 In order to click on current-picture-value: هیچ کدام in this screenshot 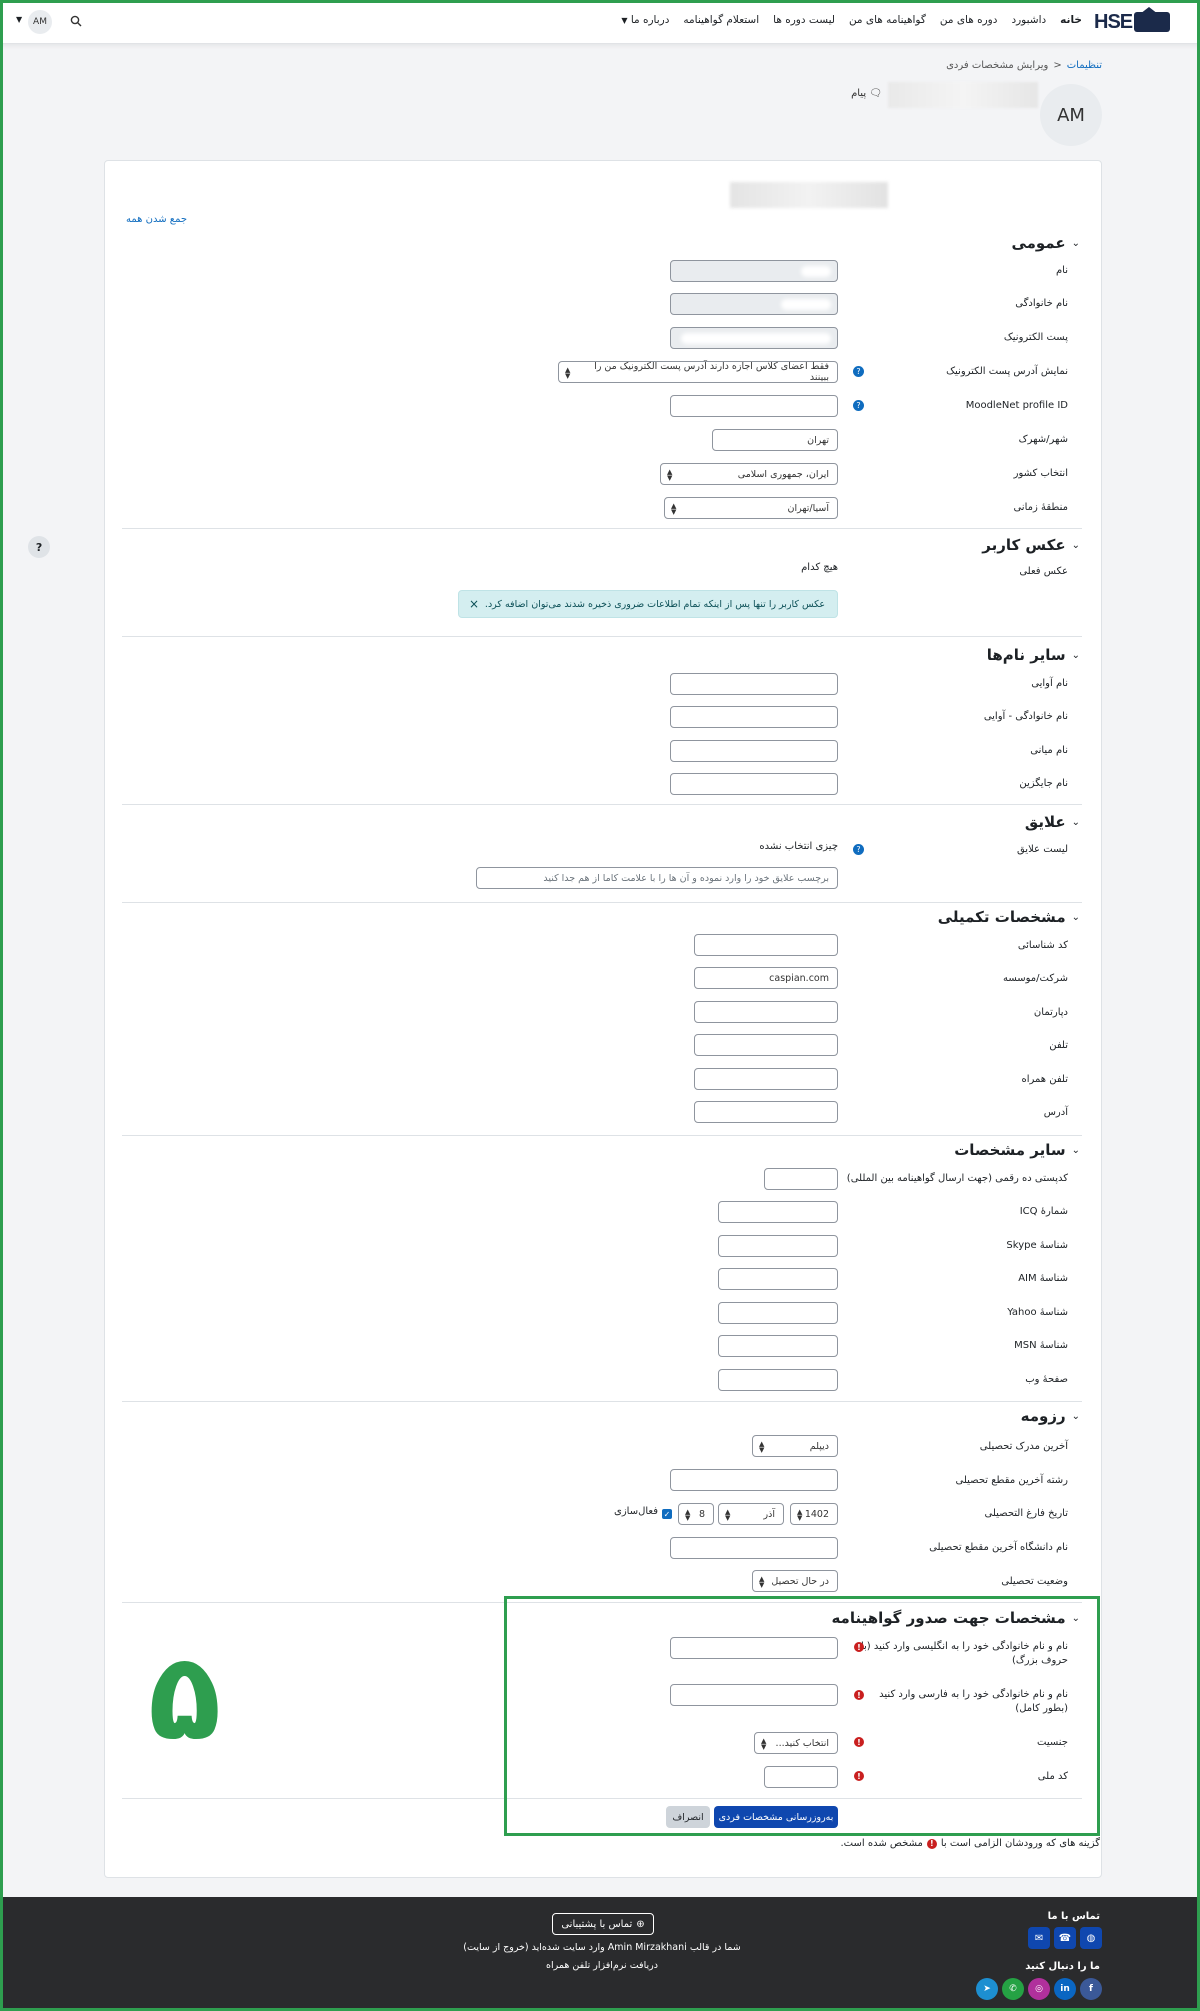, I will do `click(819, 567)`.